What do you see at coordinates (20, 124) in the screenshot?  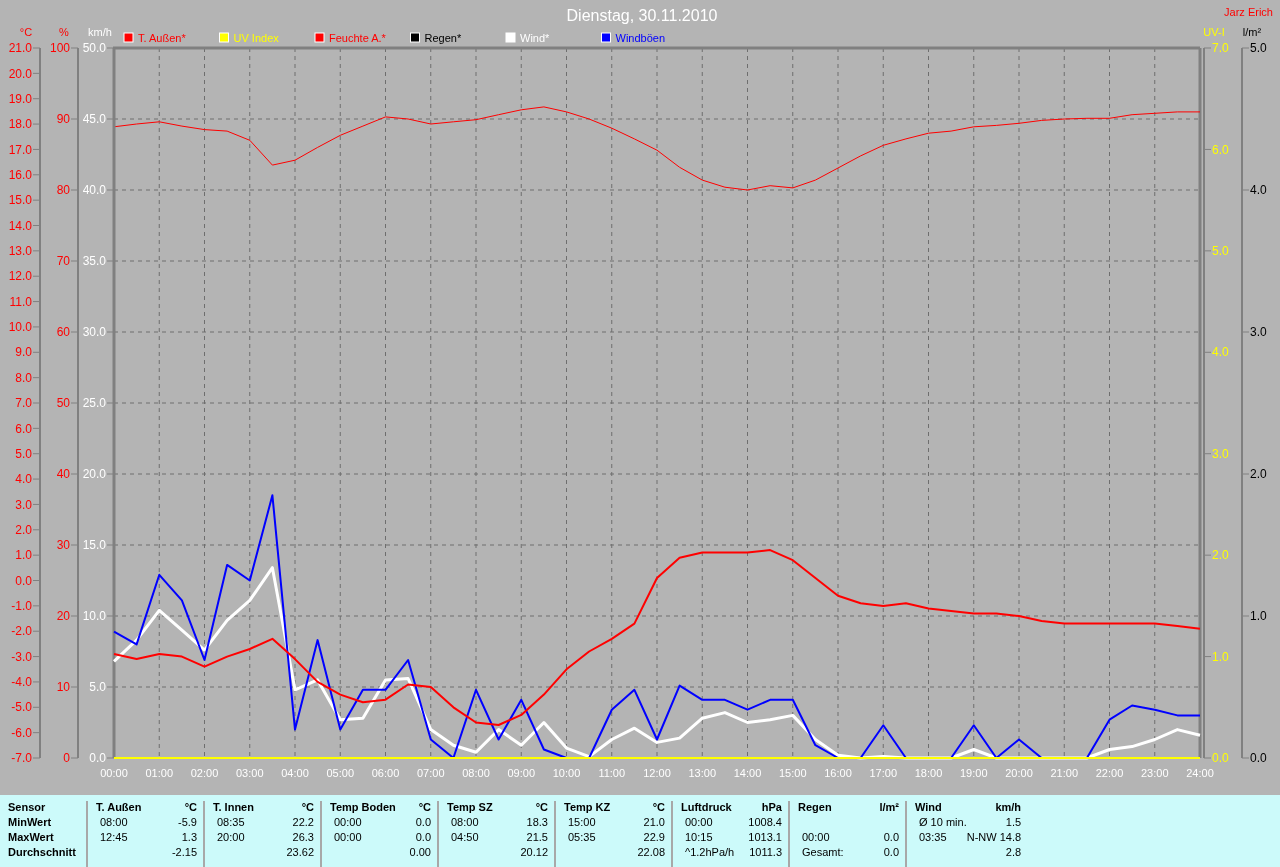 I see `axis-tick-label: 18.0` at bounding box center [20, 124].